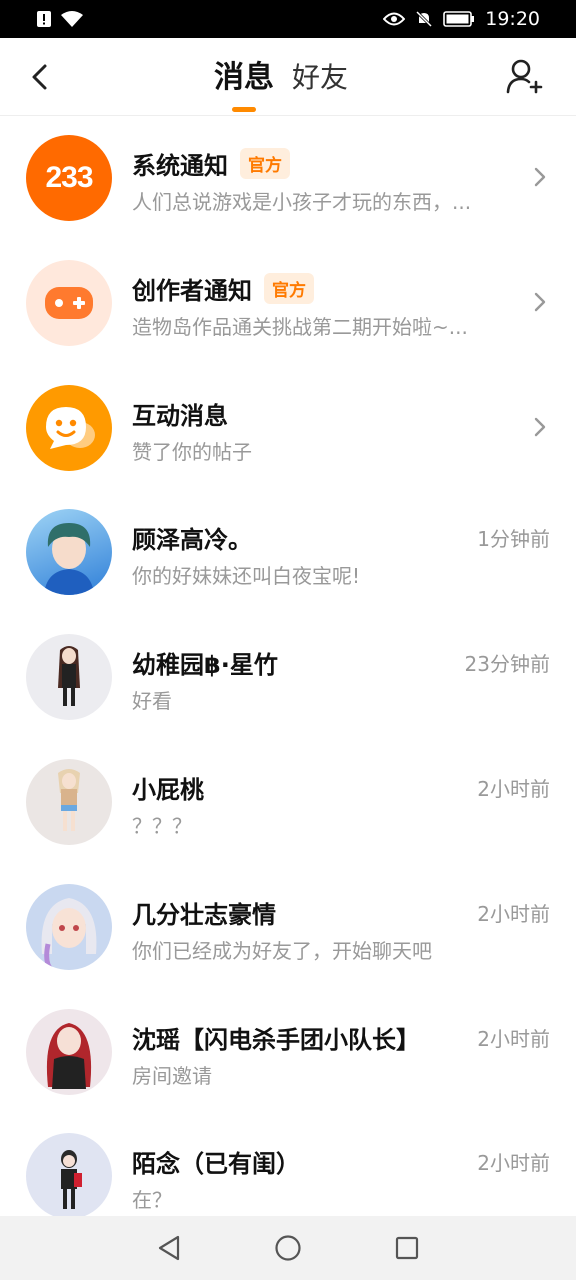 The height and width of the screenshot is (1280, 576). Describe the element at coordinates (288, 927) in the screenshot. I see `list-item-chat: 几分壮志豪情 2小时前 你们已经成为好友了，开始聊天吧` at that location.